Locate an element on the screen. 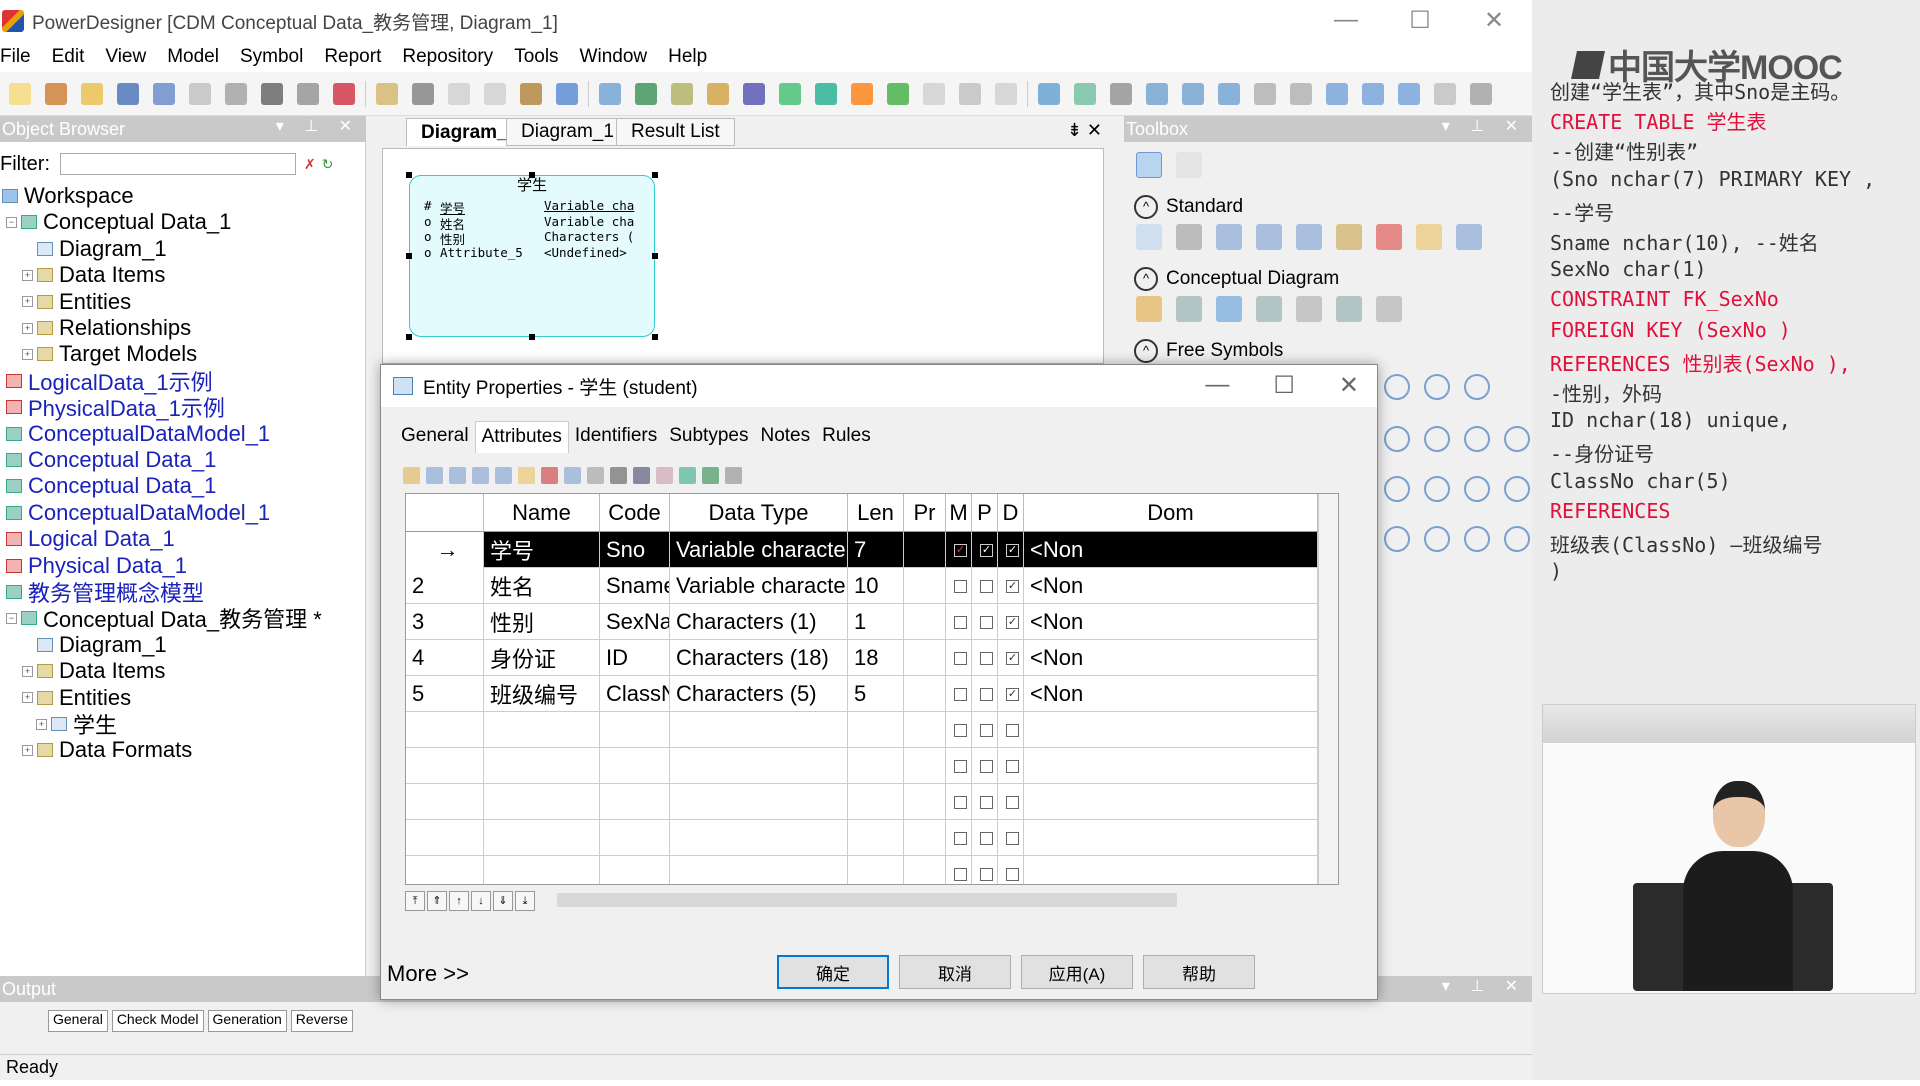 The height and width of the screenshot is (1086, 1920). output-tab-reverse: Reverse is located at coordinates (321, 1021).